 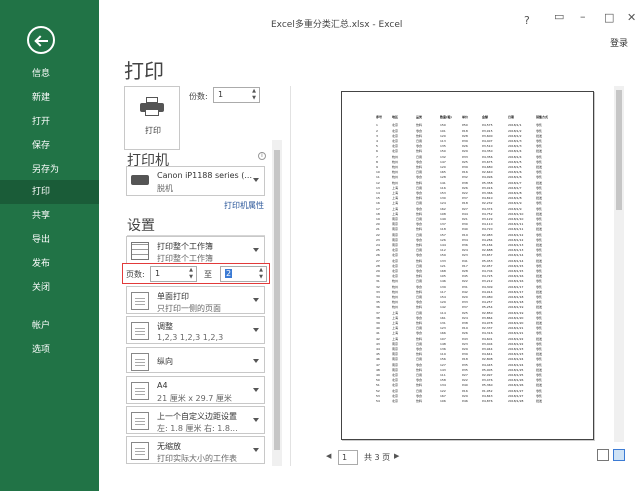 I want to click on nav-item: 关闭, so click(x=49, y=288).